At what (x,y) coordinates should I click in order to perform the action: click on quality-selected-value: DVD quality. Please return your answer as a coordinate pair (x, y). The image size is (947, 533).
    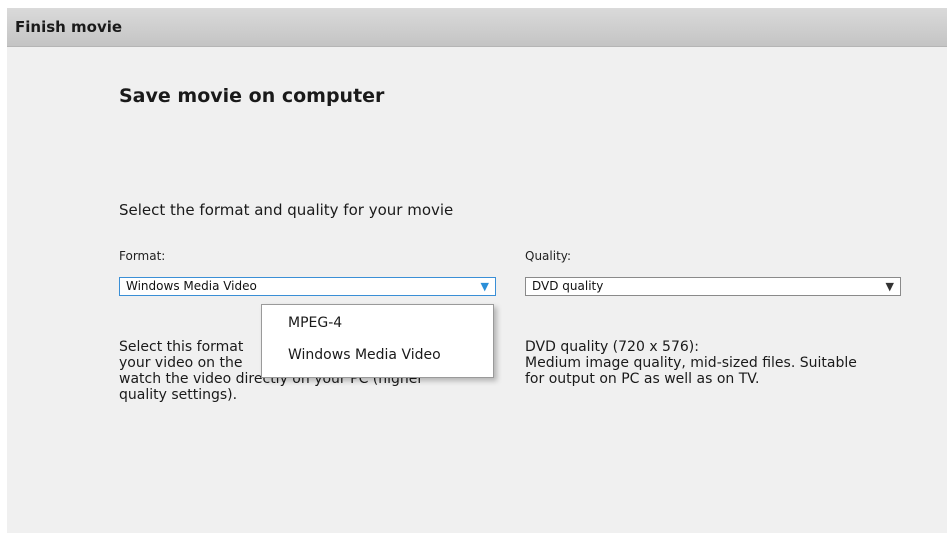
    Looking at the image, I should click on (568, 286).